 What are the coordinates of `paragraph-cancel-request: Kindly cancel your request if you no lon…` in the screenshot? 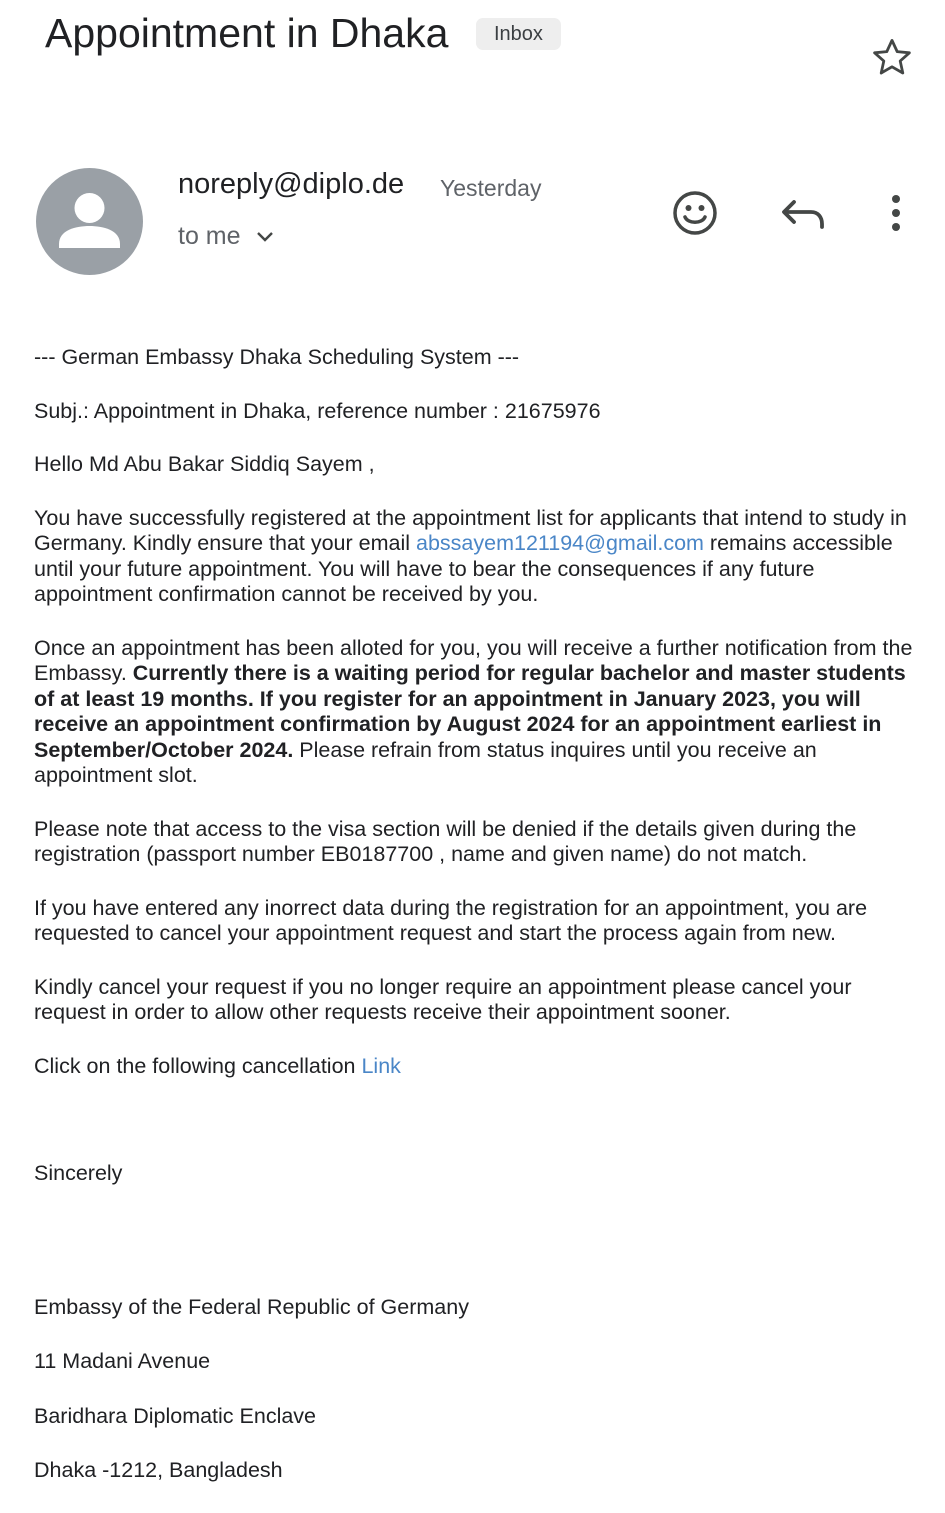 It's located at (443, 999).